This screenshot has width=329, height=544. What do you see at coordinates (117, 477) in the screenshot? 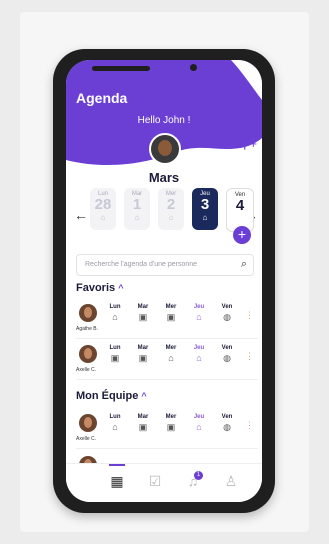
I see `calendar-tab-icon: ▦` at bounding box center [117, 477].